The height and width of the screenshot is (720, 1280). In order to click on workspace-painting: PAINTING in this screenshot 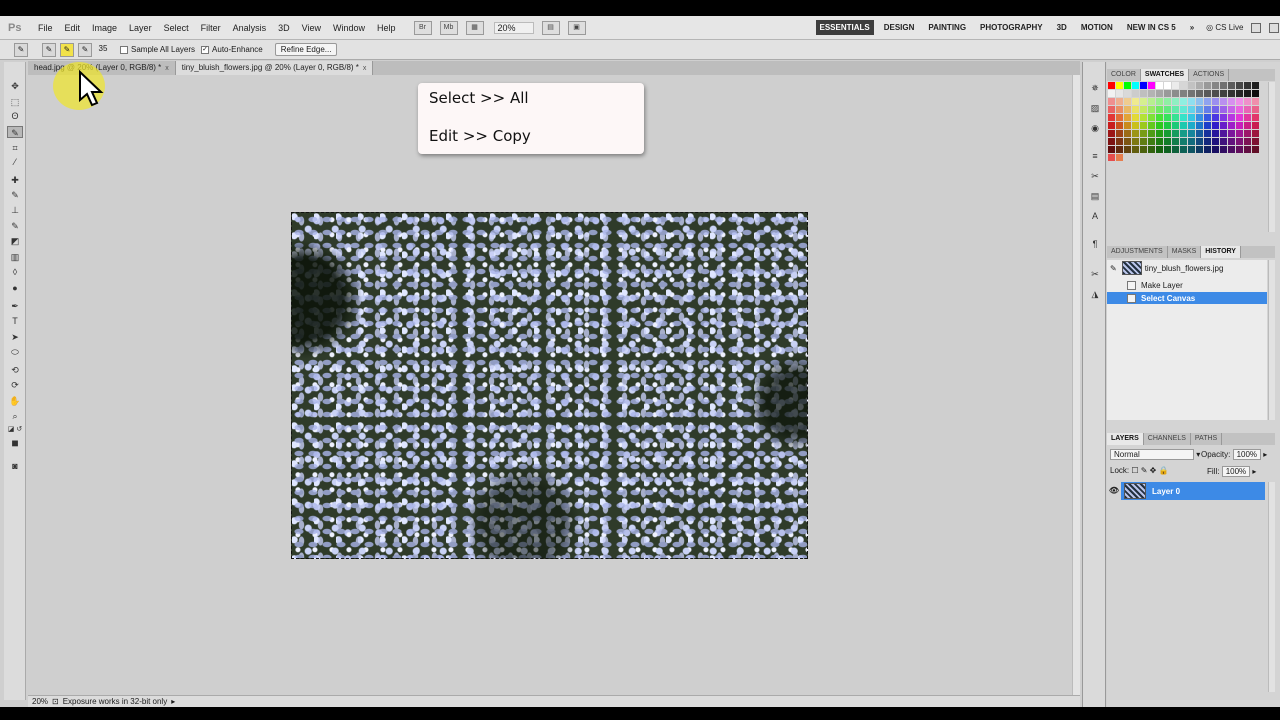, I will do `click(947, 27)`.